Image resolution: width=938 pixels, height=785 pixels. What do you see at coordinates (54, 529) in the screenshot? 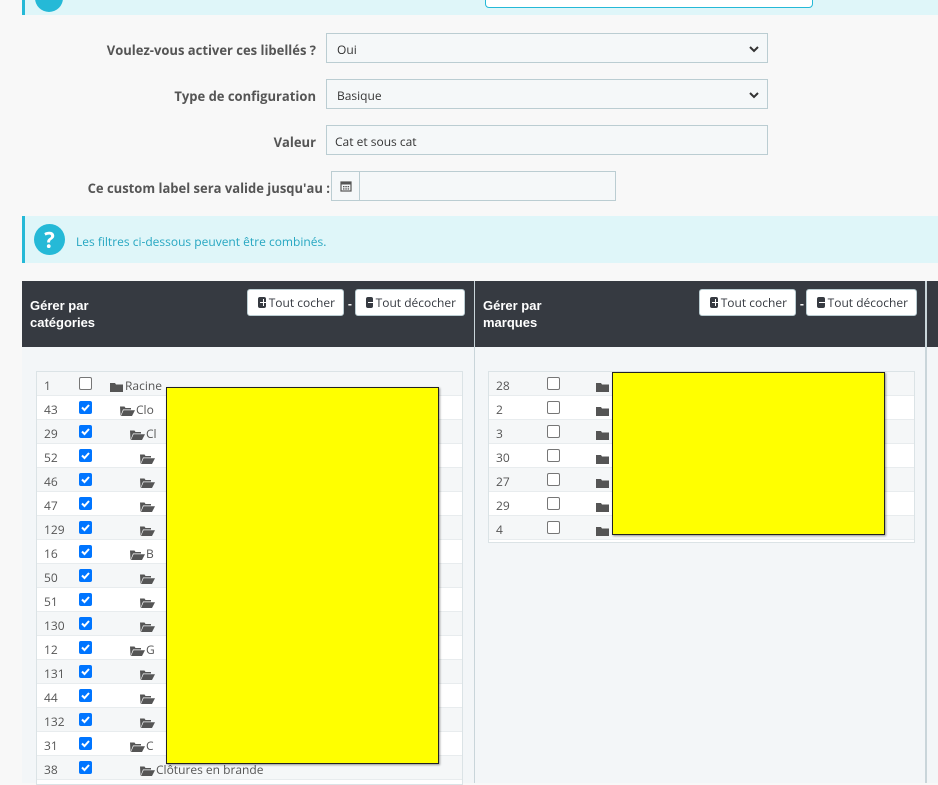
I see `category-id: 129` at bounding box center [54, 529].